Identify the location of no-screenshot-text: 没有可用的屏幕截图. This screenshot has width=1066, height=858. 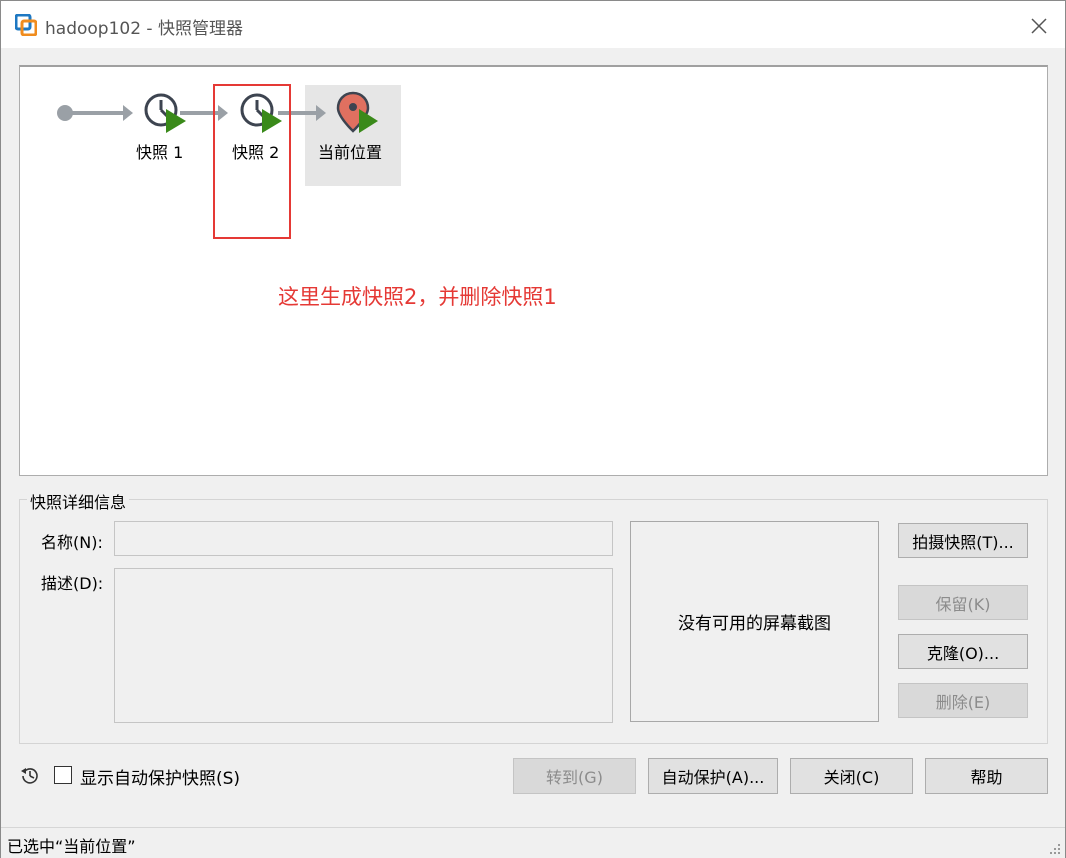
(754, 624).